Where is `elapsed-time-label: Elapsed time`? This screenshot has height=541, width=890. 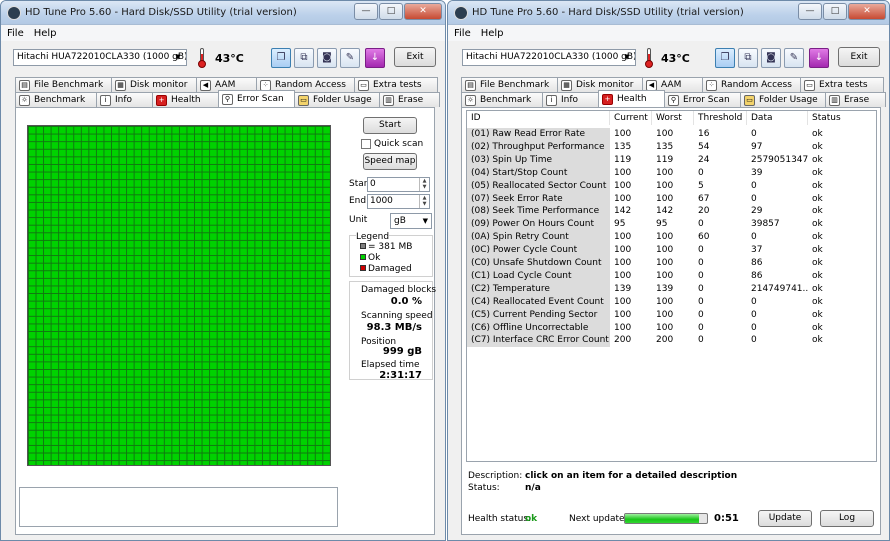 elapsed-time-label: Elapsed time is located at coordinates (390, 365).